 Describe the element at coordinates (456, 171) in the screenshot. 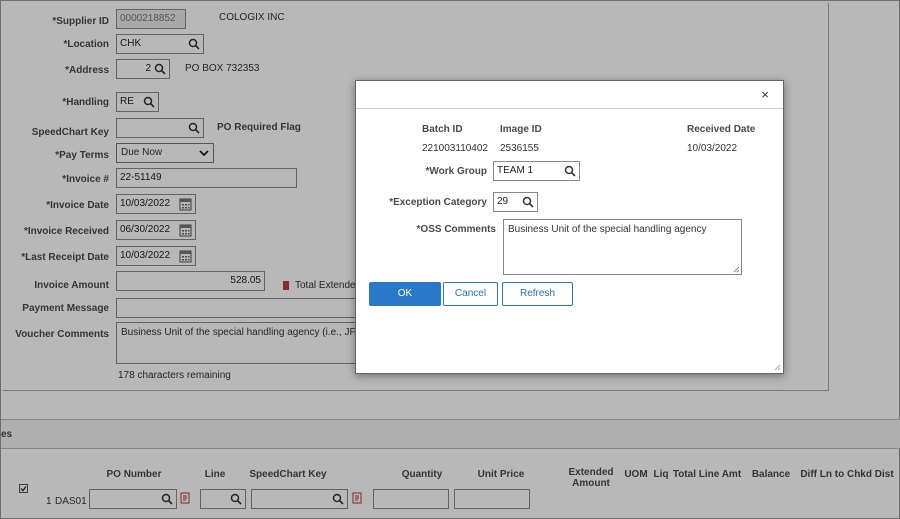

I see `work-group-label: *Work Group` at that location.